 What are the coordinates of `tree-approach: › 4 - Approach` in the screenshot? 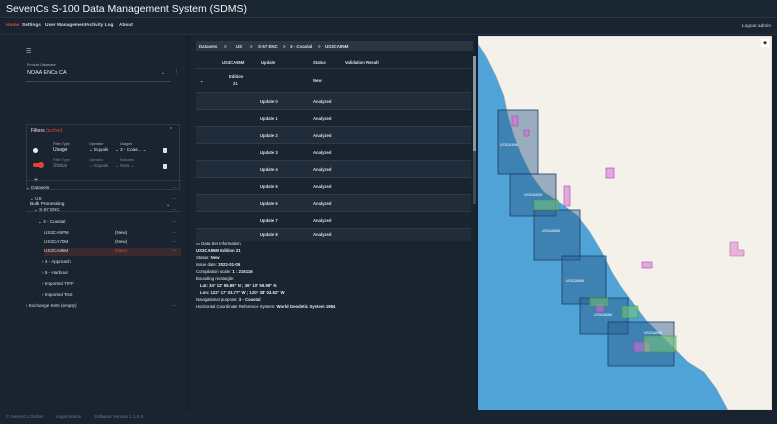 It's located at (111, 263).